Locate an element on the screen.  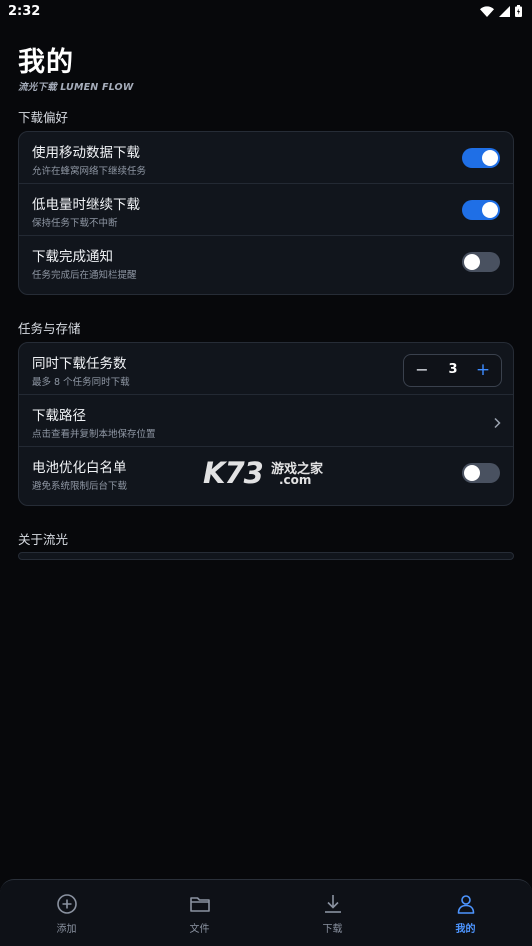
row-title: 使用移动数据下载 is located at coordinates (86, 153).